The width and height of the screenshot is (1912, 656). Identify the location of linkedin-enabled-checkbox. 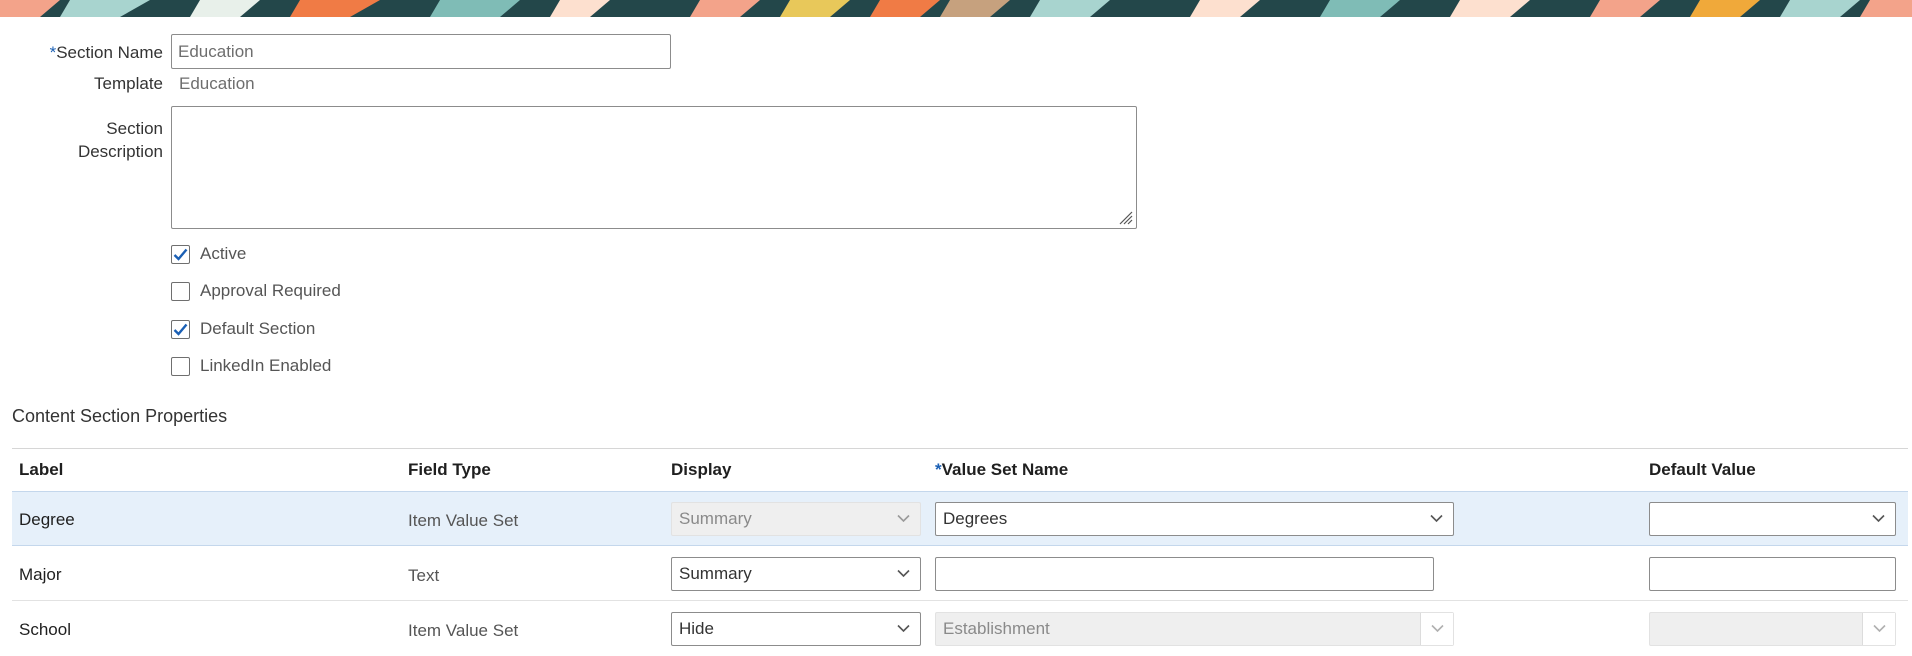
(180, 366).